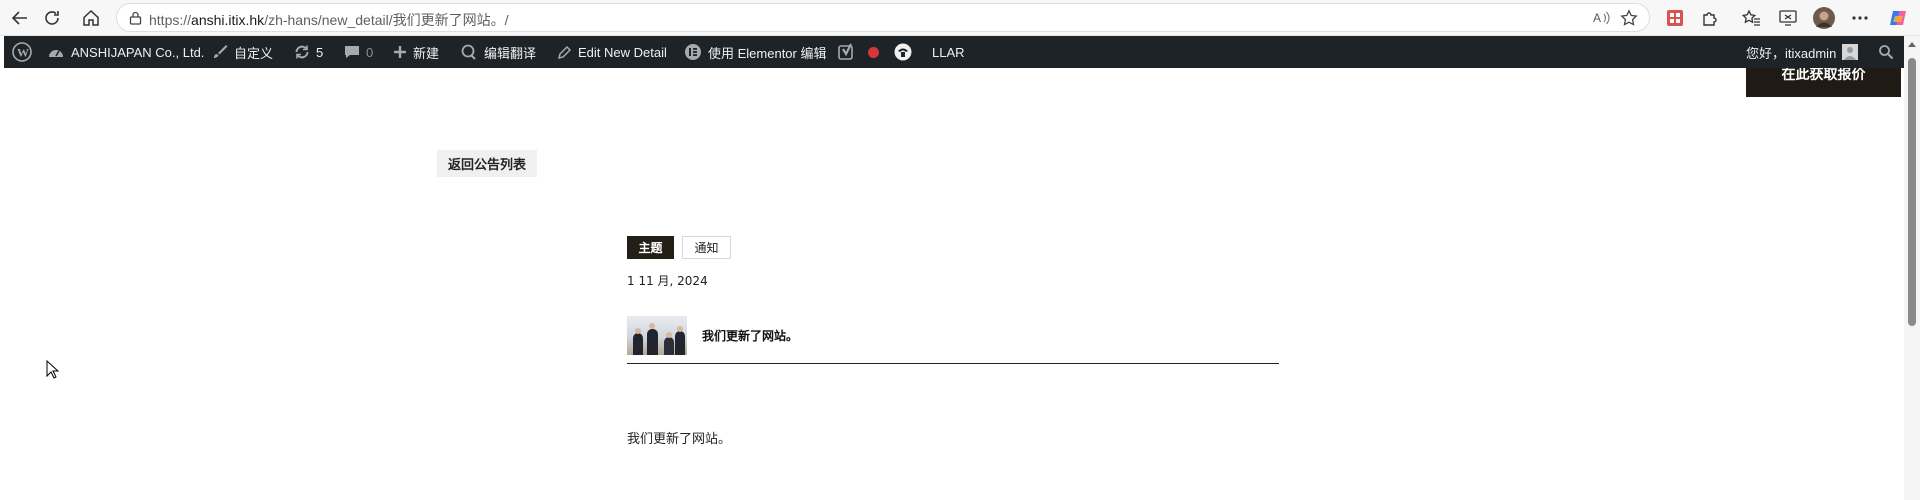 The width and height of the screenshot is (1920, 500). Describe the element at coordinates (1710, 18) in the screenshot. I see `extensions-puzzle-icon` at that location.